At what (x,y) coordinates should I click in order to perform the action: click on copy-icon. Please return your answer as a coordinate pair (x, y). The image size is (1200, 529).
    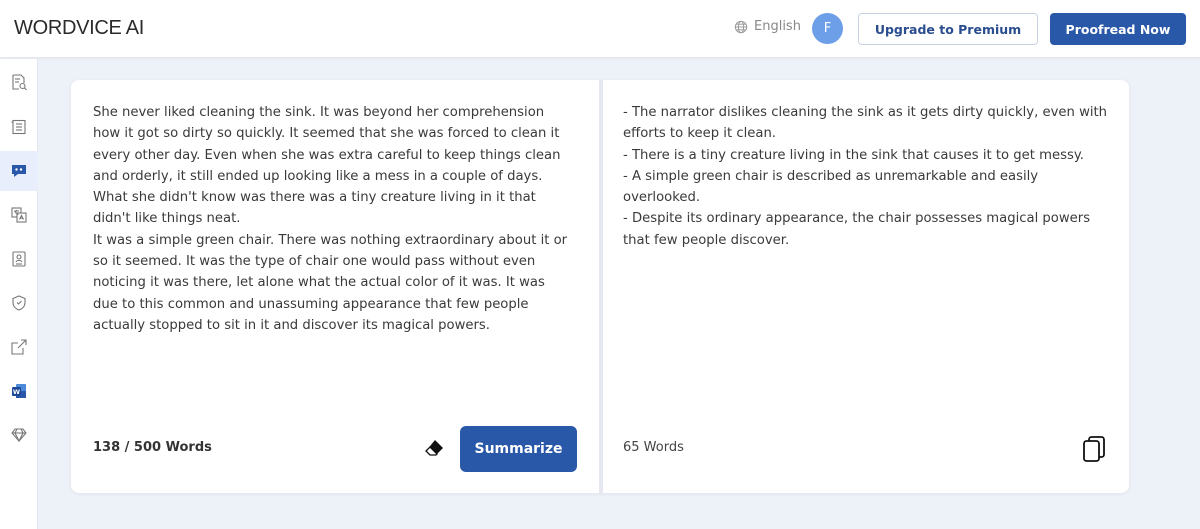
    Looking at the image, I should click on (1094, 449).